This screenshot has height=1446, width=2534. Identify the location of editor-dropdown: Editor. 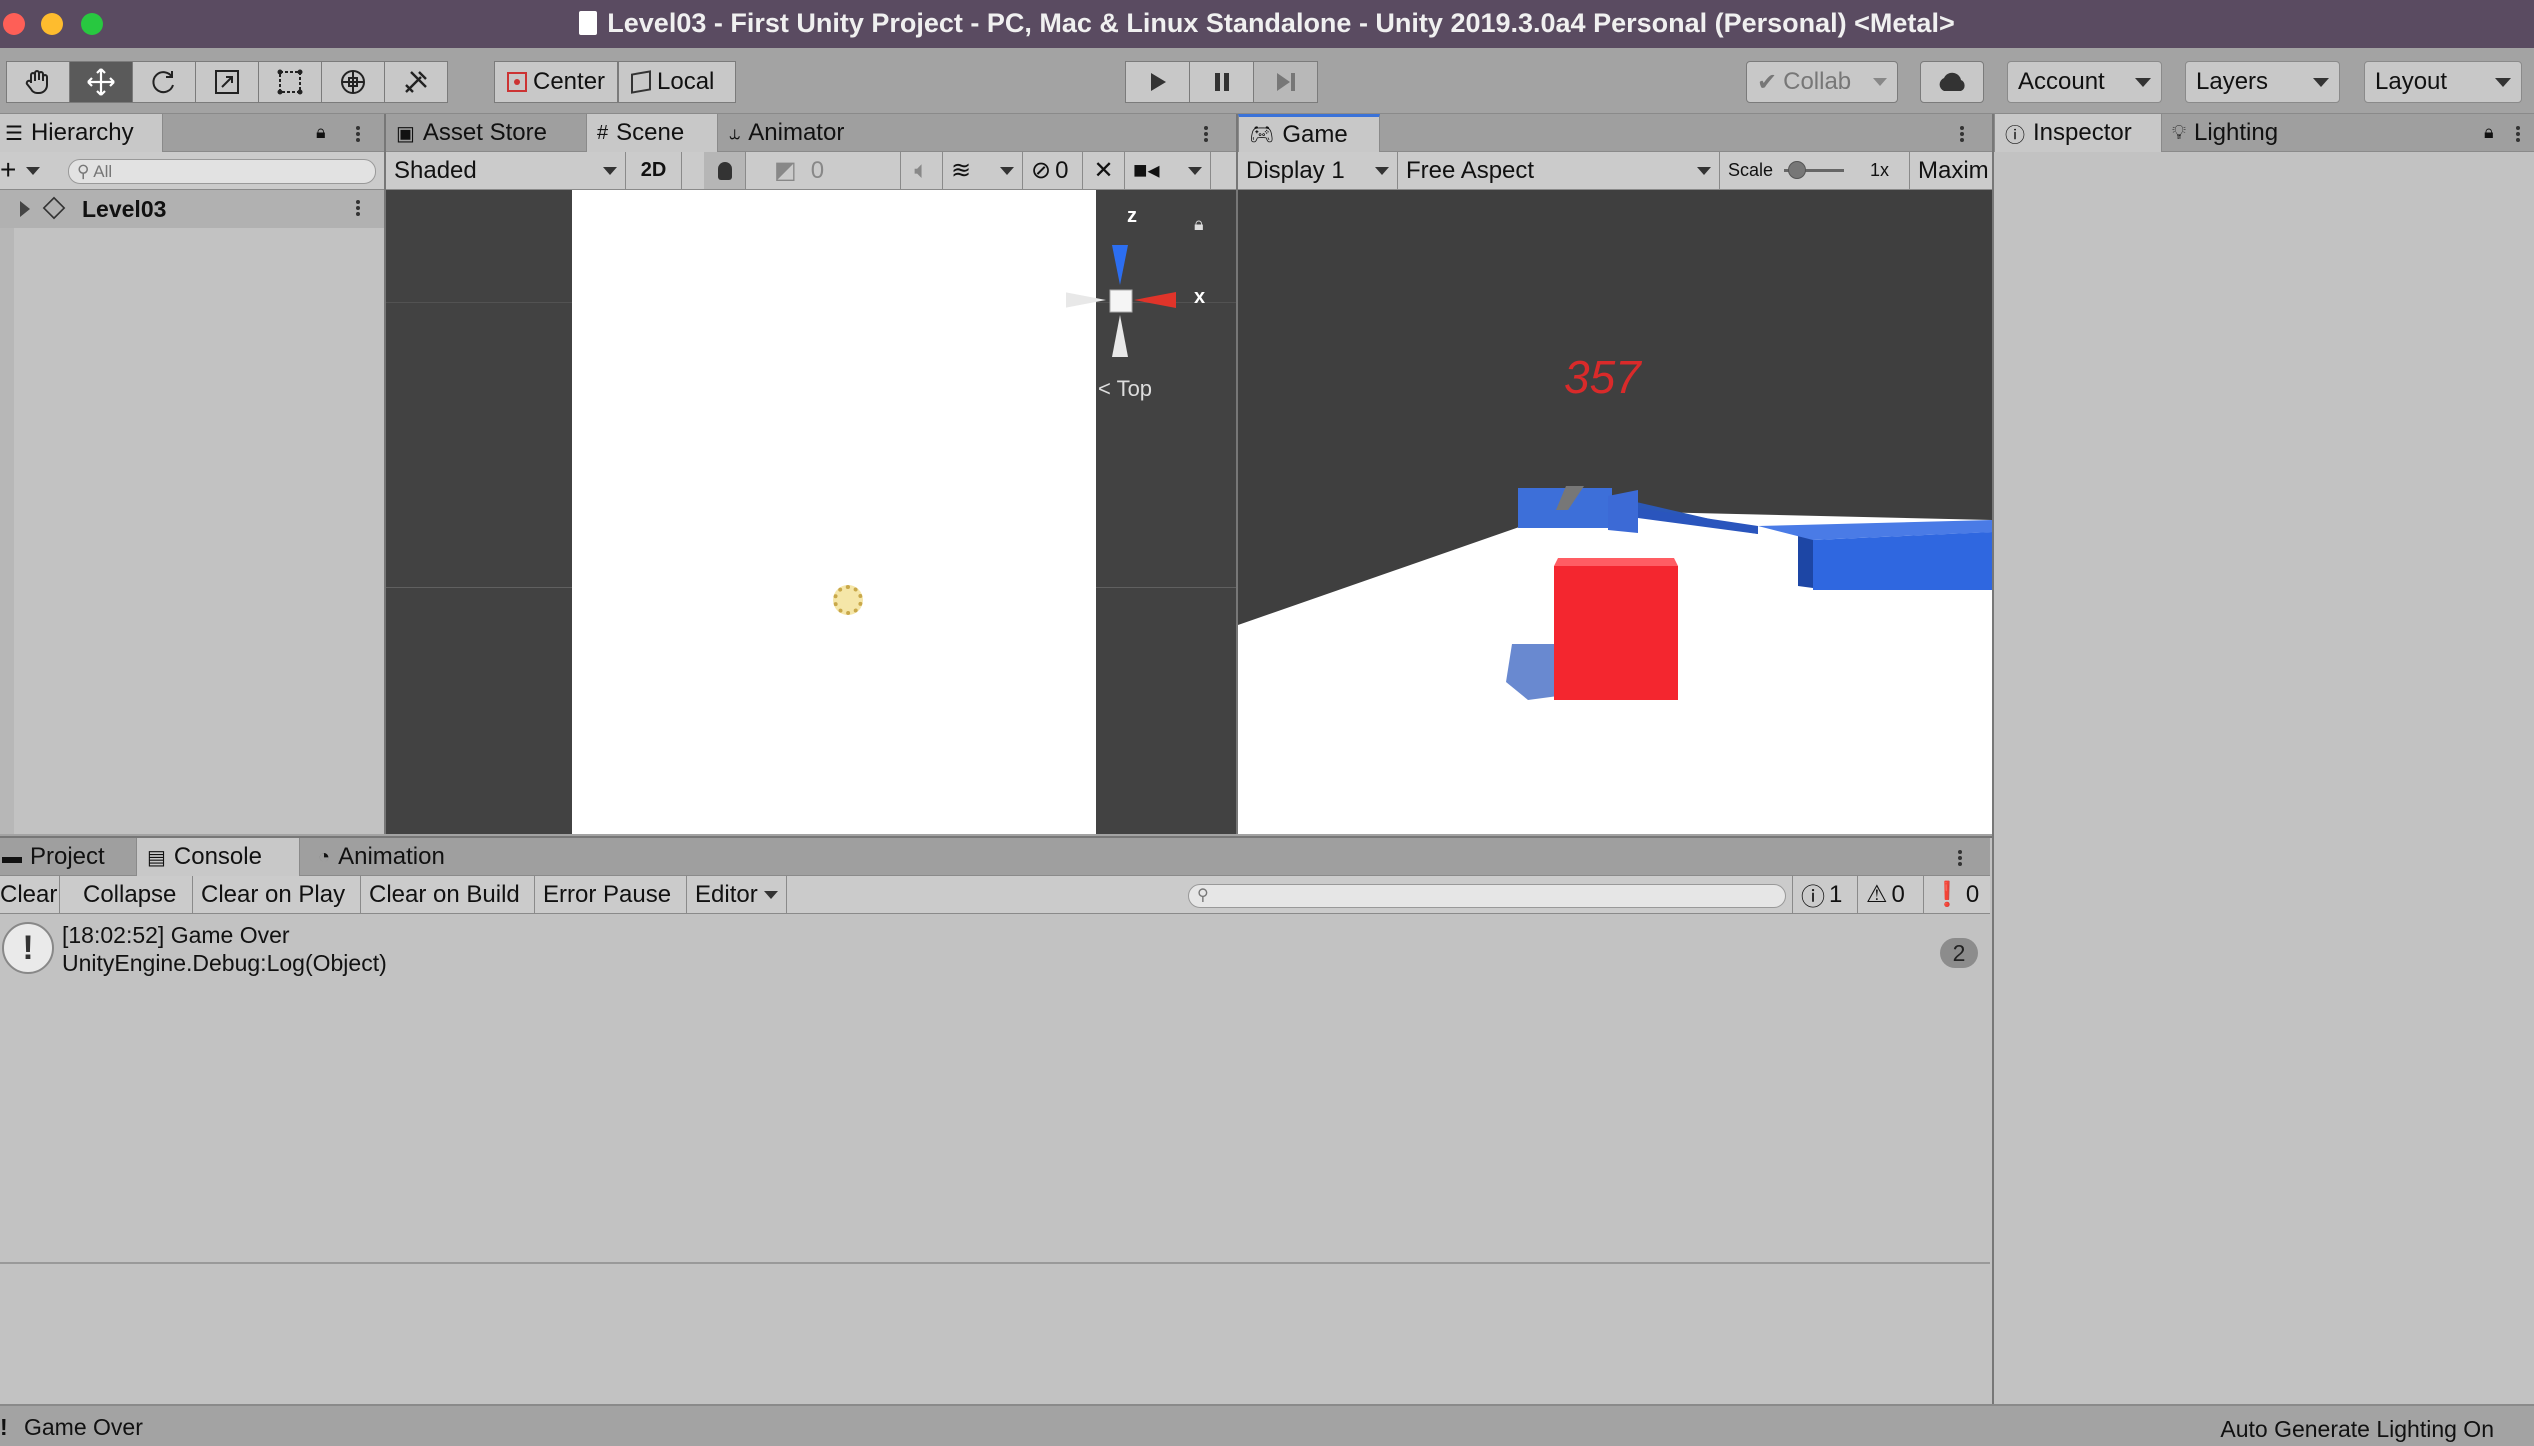
(737, 894).